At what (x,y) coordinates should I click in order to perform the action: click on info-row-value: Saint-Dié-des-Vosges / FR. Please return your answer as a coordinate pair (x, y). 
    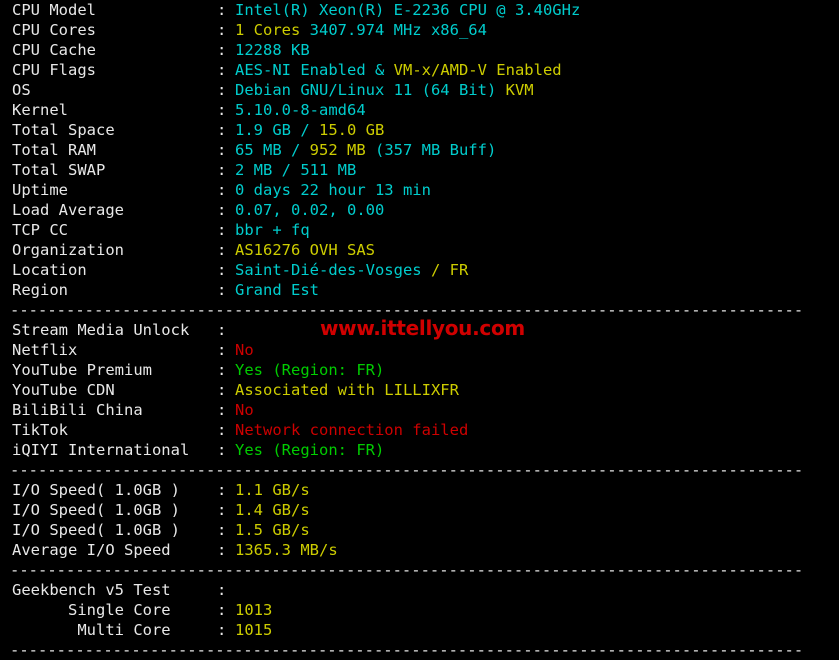
    Looking at the image, I should click on (351, 270).